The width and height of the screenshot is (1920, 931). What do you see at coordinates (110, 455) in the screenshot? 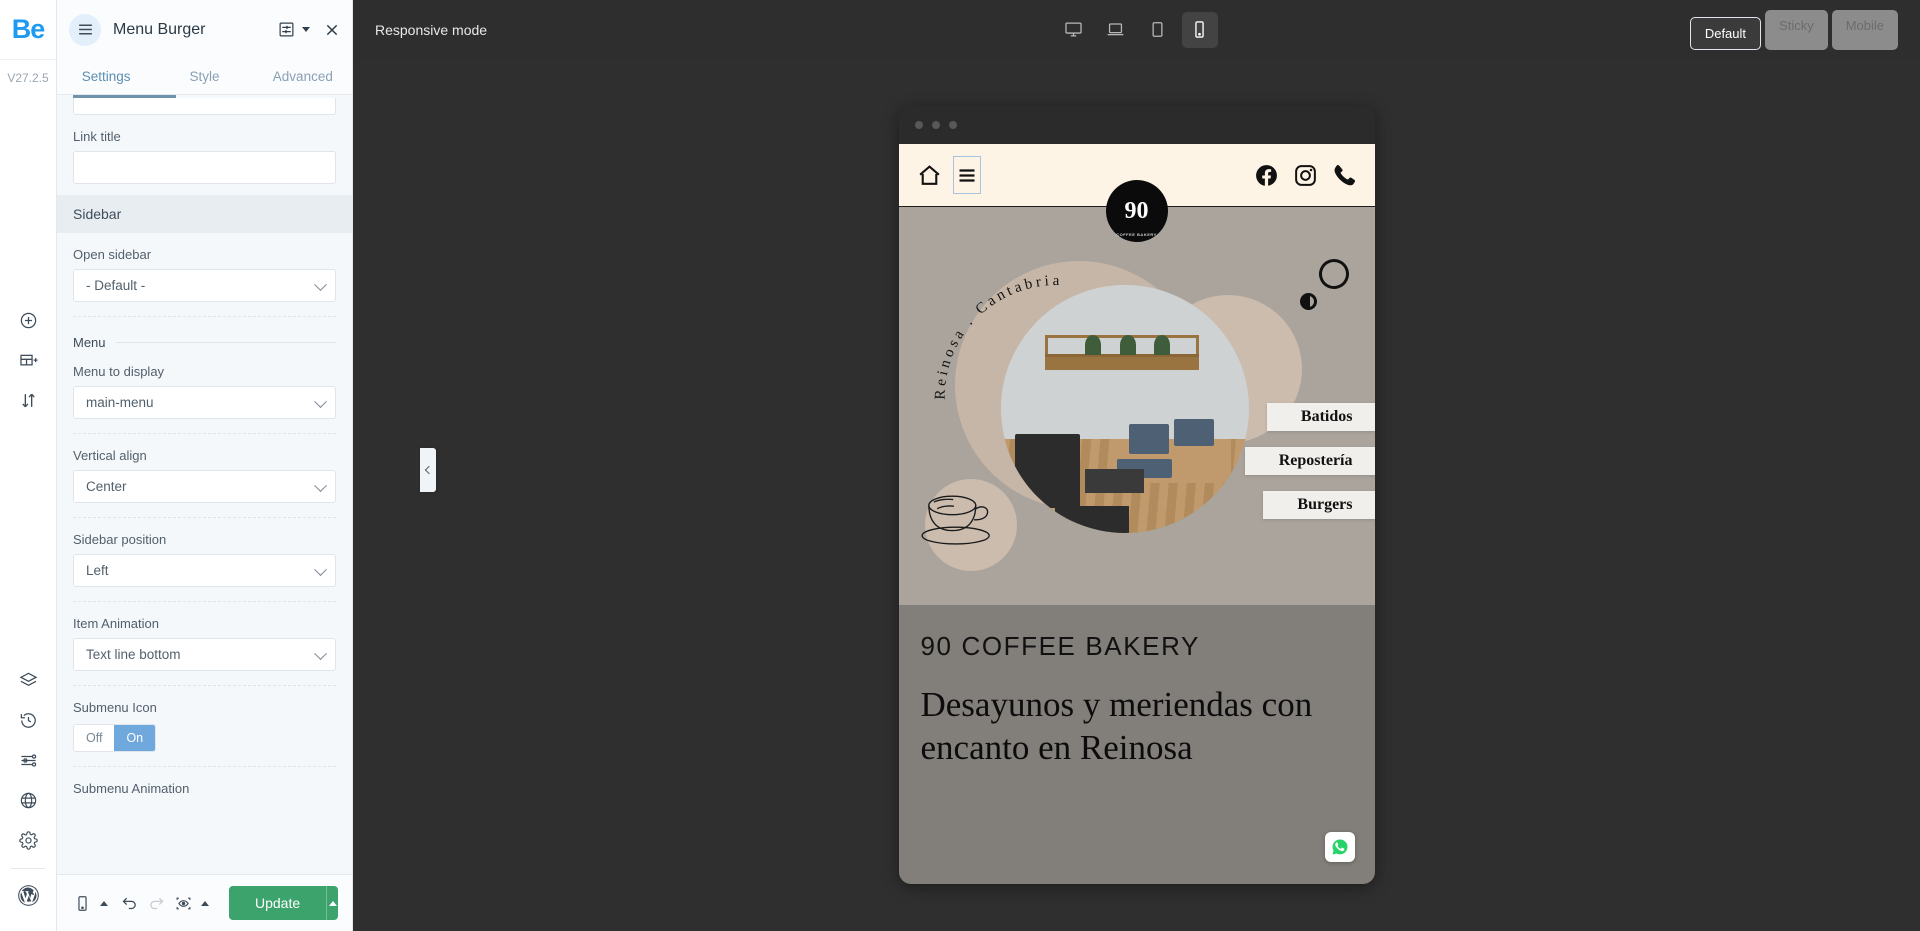
I see `vertical-align-label: Vertical align` at bounding box center [110, 455].